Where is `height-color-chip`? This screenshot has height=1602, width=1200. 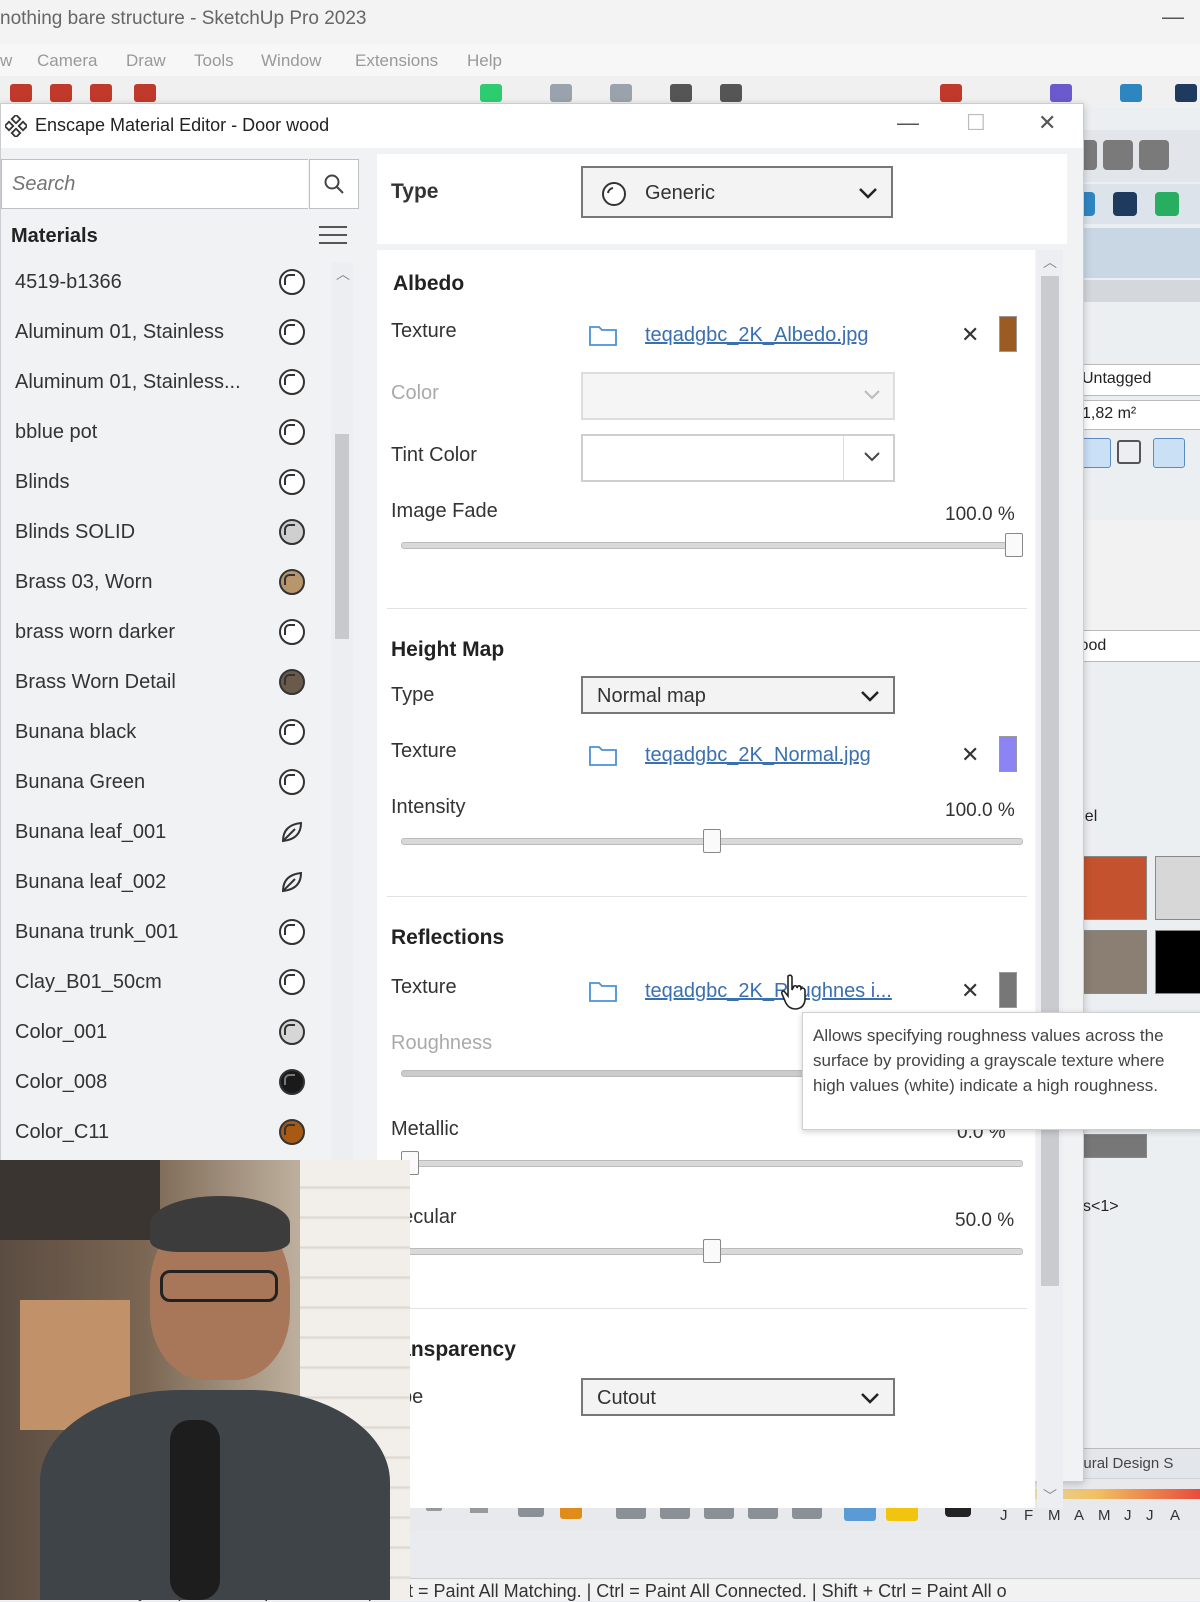 height-color-chip is located at coordinates (1008, 754).